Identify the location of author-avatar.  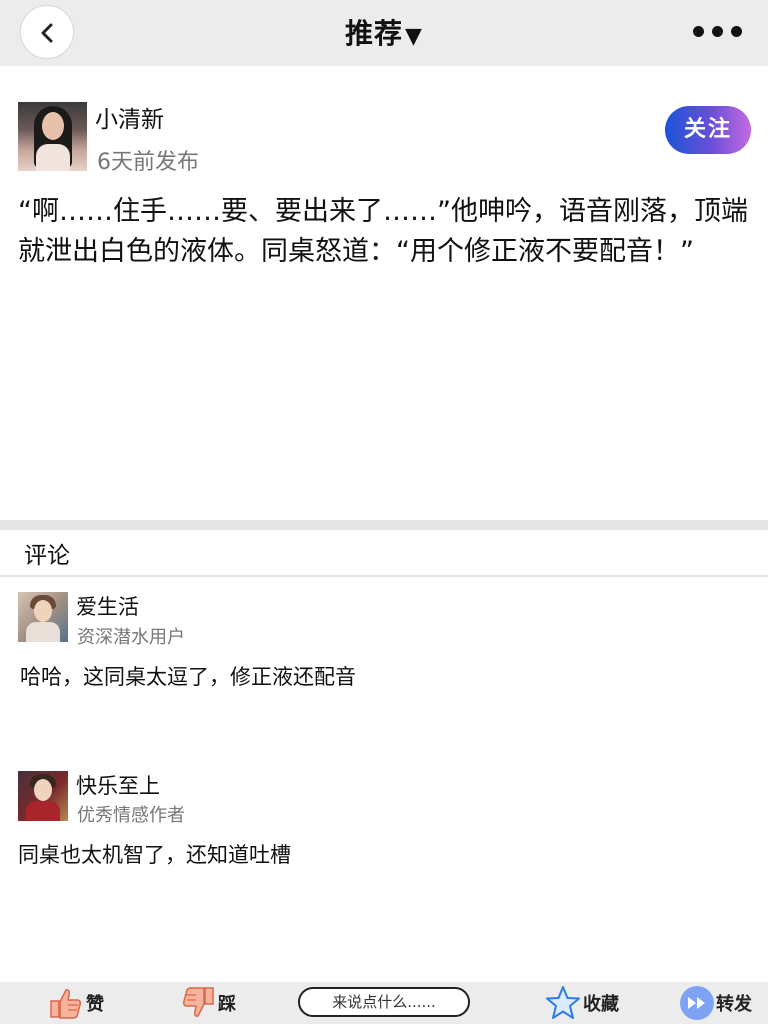
(52, 136).